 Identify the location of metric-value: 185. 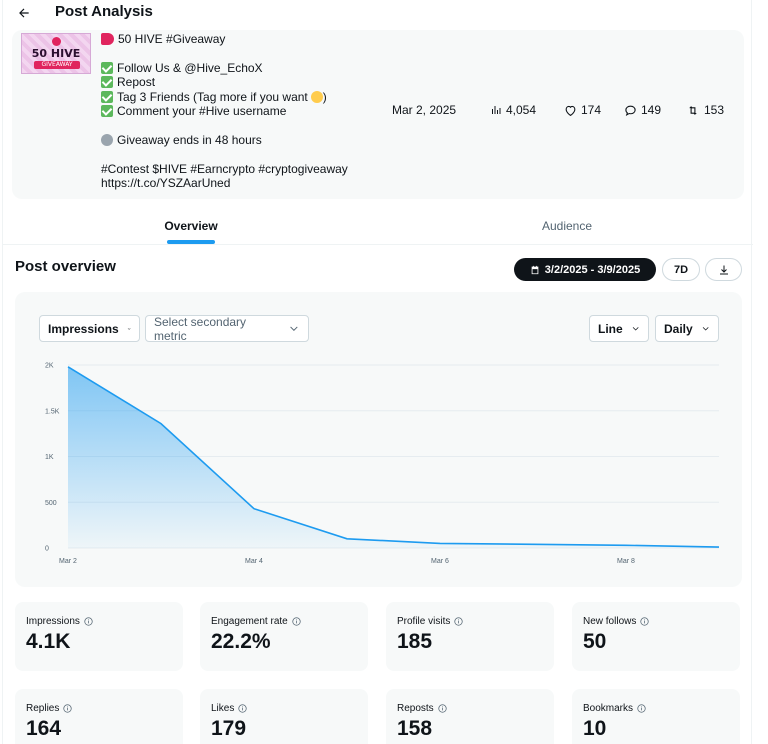
(415, 641).